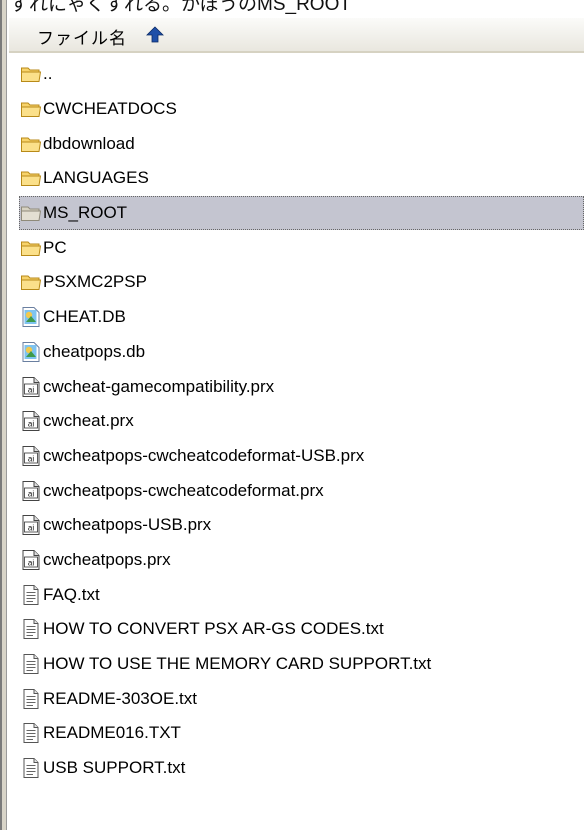  What do you see at coordinates (302, 143) in the screenshot?
I see `folder-item: dbdownload` at bounding box center [302, 143].